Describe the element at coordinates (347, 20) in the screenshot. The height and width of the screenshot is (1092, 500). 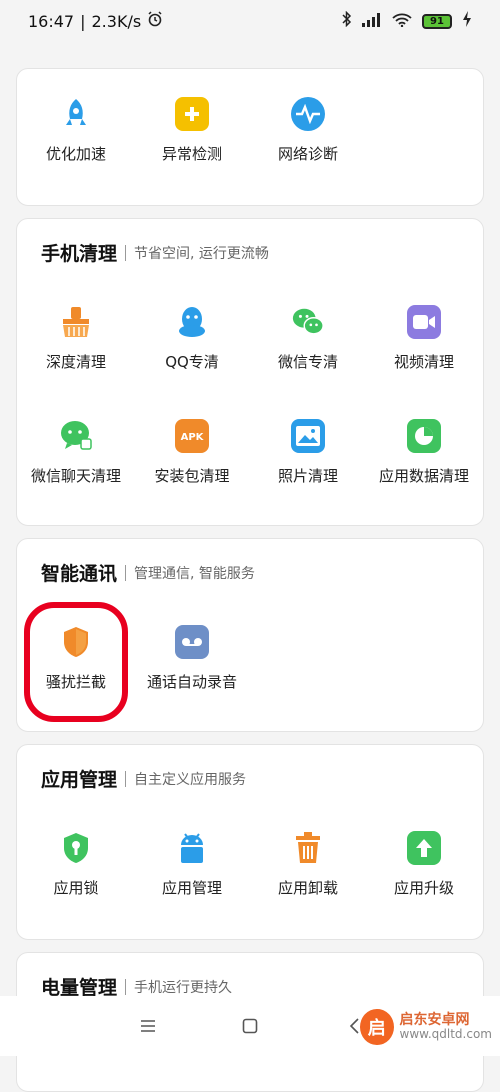
I see `bluetooth-icon` at that location.